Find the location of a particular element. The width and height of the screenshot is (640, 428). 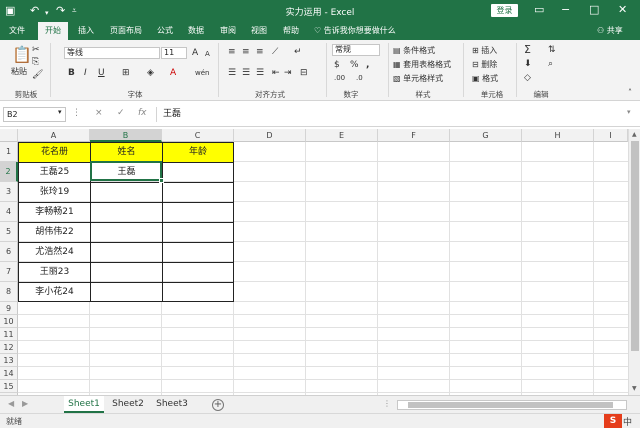

increase-decimal-icon: .00 is located at coordinates (339, 78).